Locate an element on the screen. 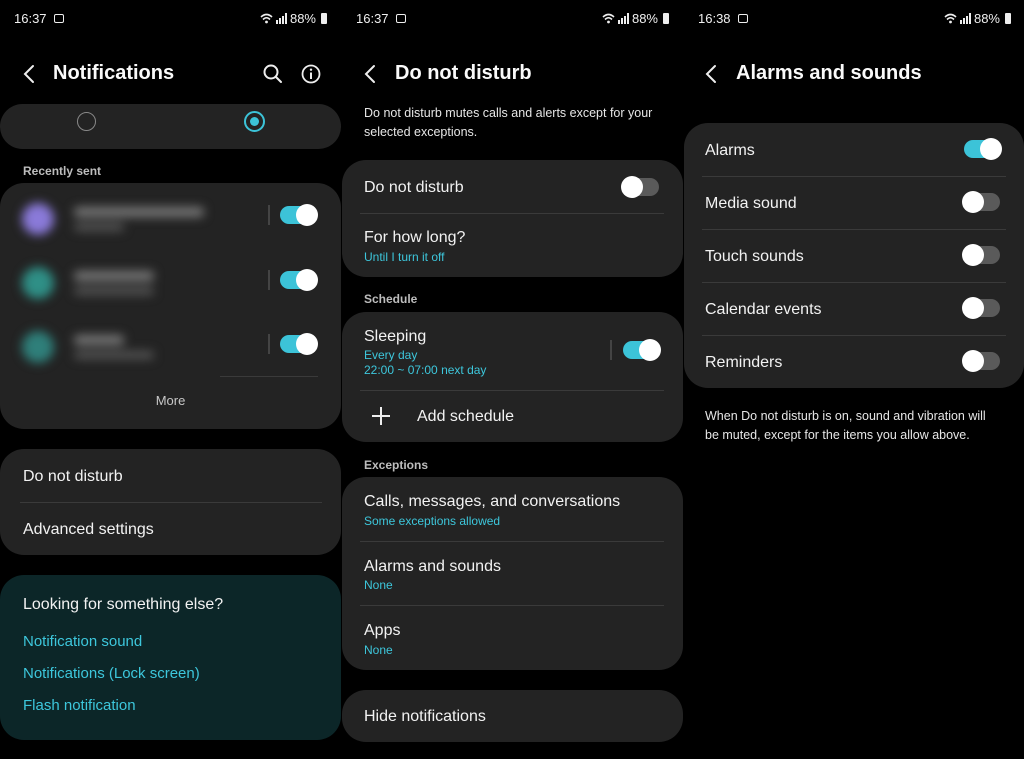 Image resolution: width=1024 pixels, height=759 pixels. more-button: More is located at coordinates (170, 400).